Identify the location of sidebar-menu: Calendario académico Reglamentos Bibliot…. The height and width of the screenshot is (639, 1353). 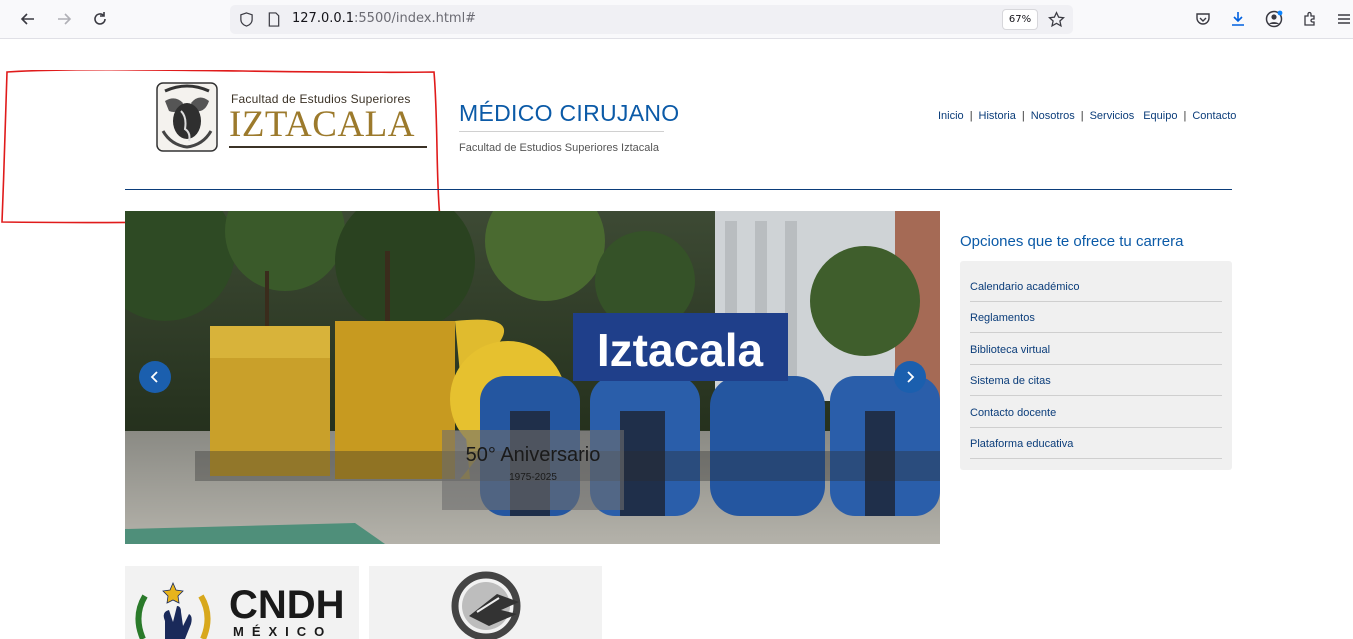
(1096, 365).